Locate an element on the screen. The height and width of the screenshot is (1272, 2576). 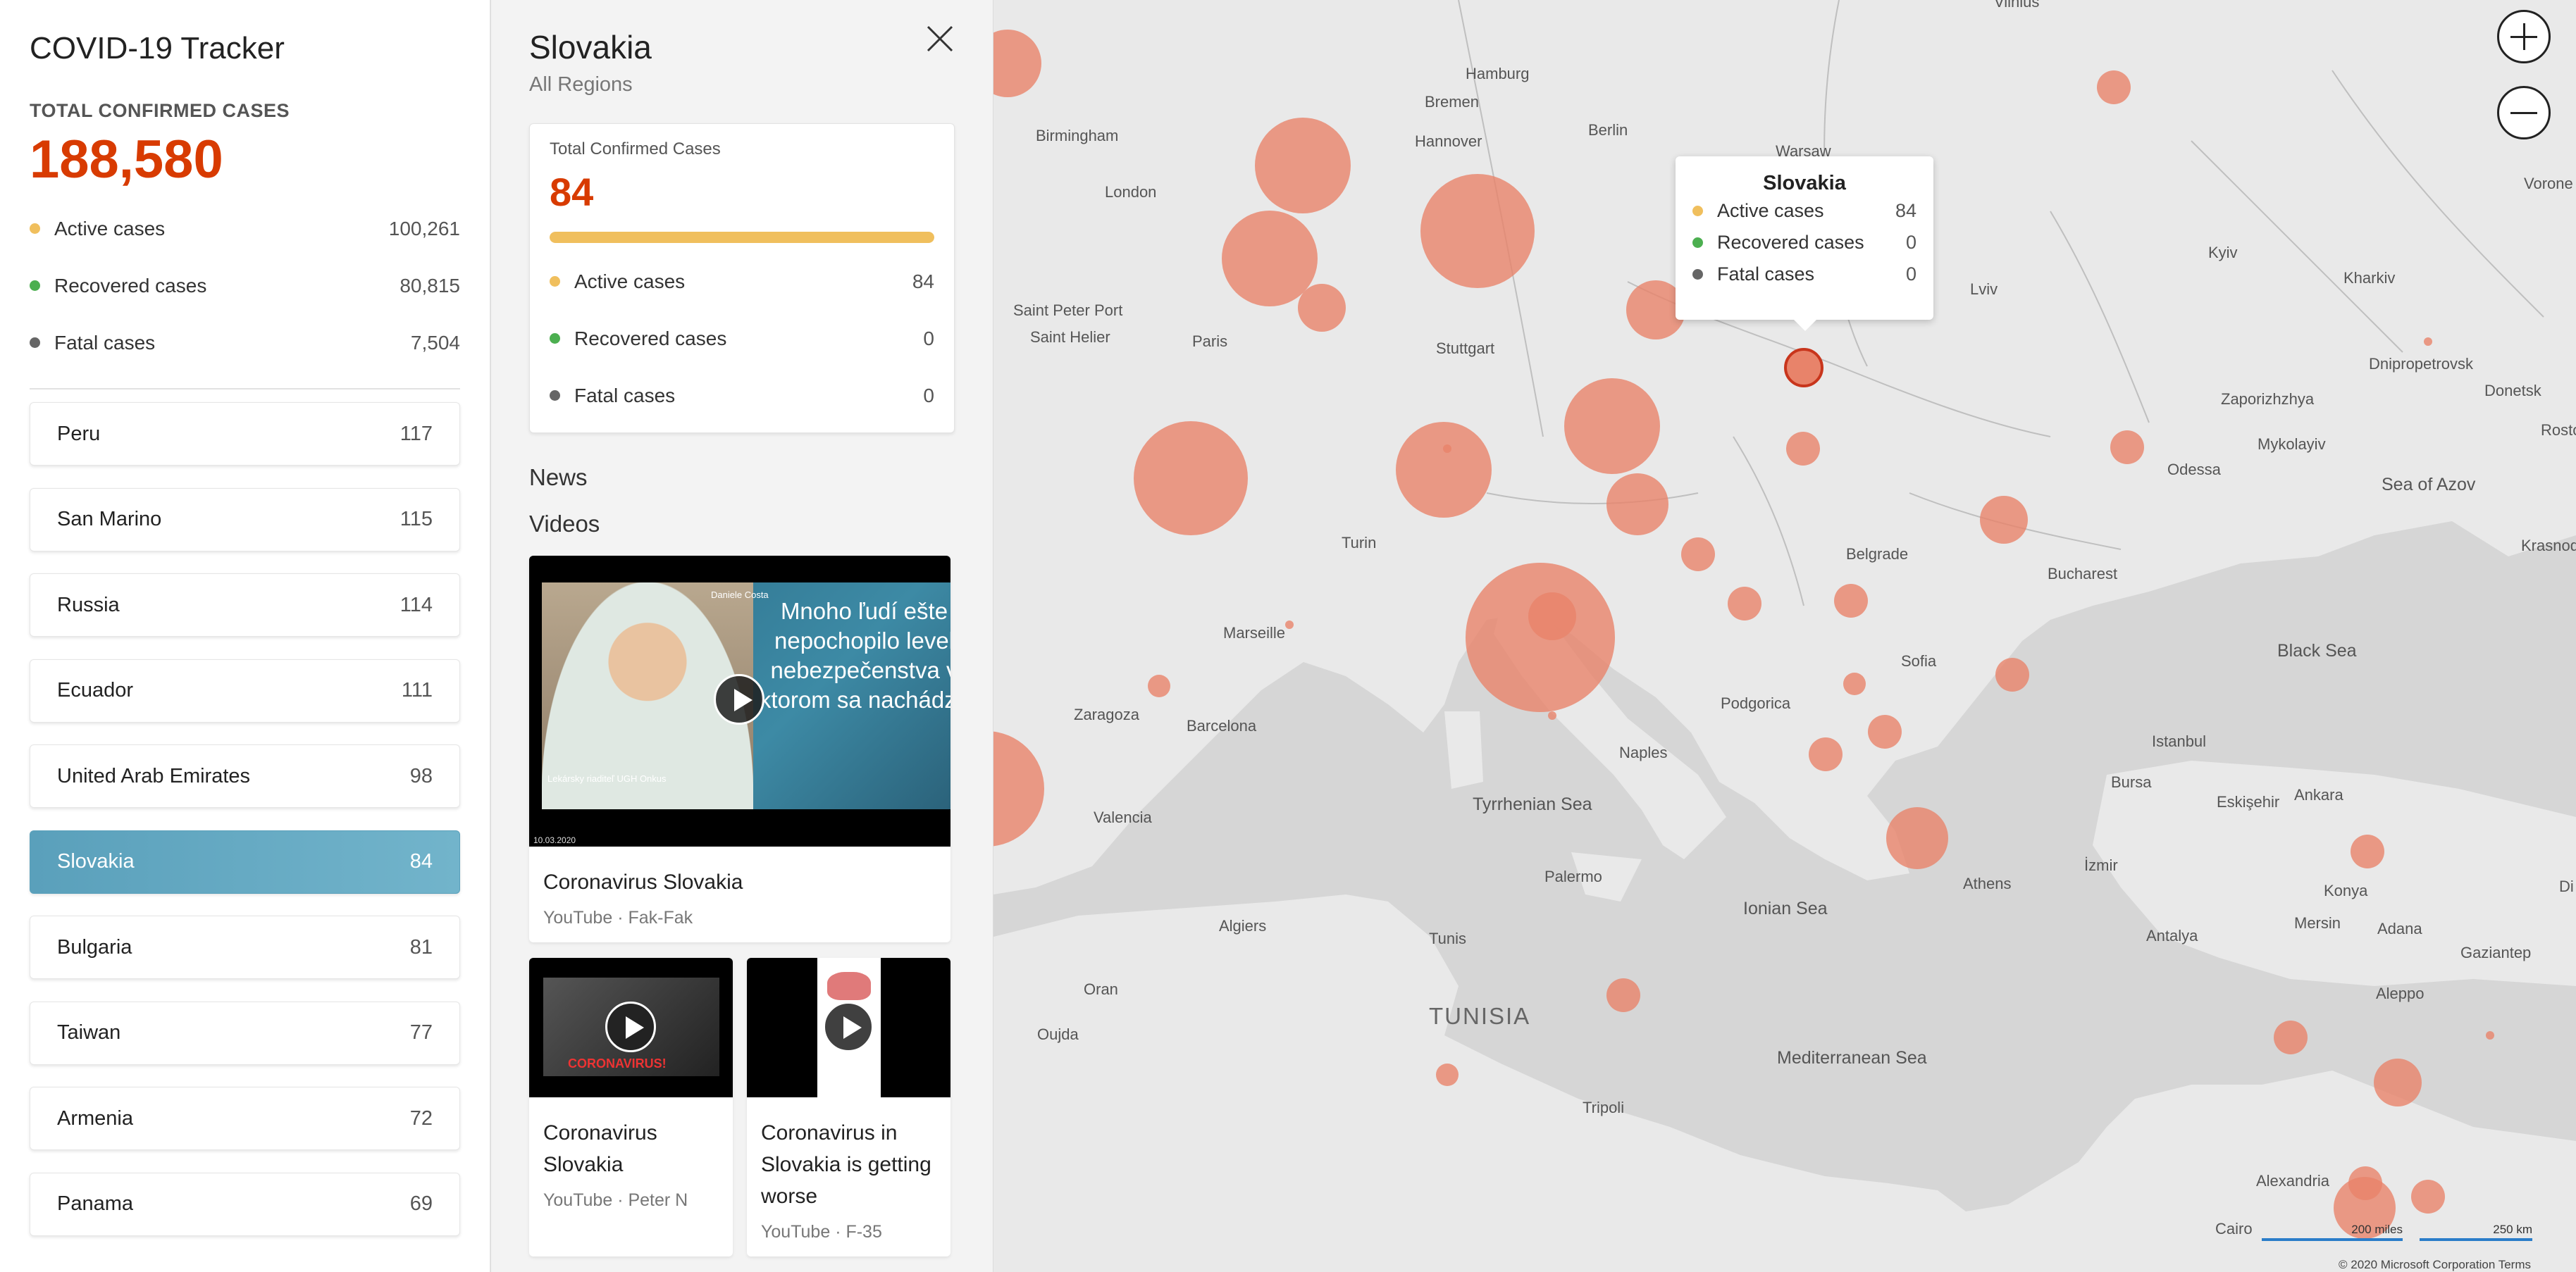
news-heading: News is located at coordinates (558, 477).